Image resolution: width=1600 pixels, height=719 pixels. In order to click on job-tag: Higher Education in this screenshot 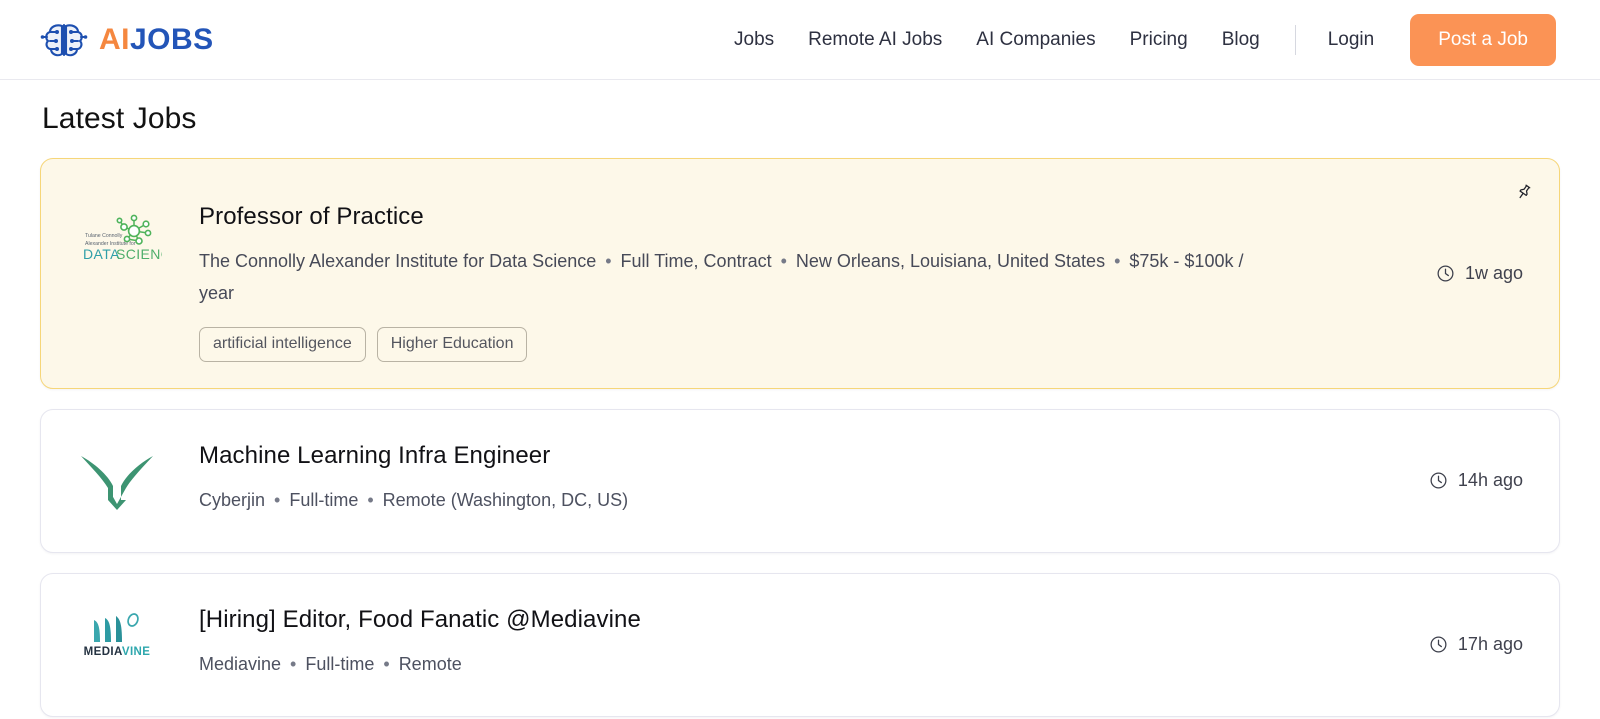, I will do `click(452, 344)`.